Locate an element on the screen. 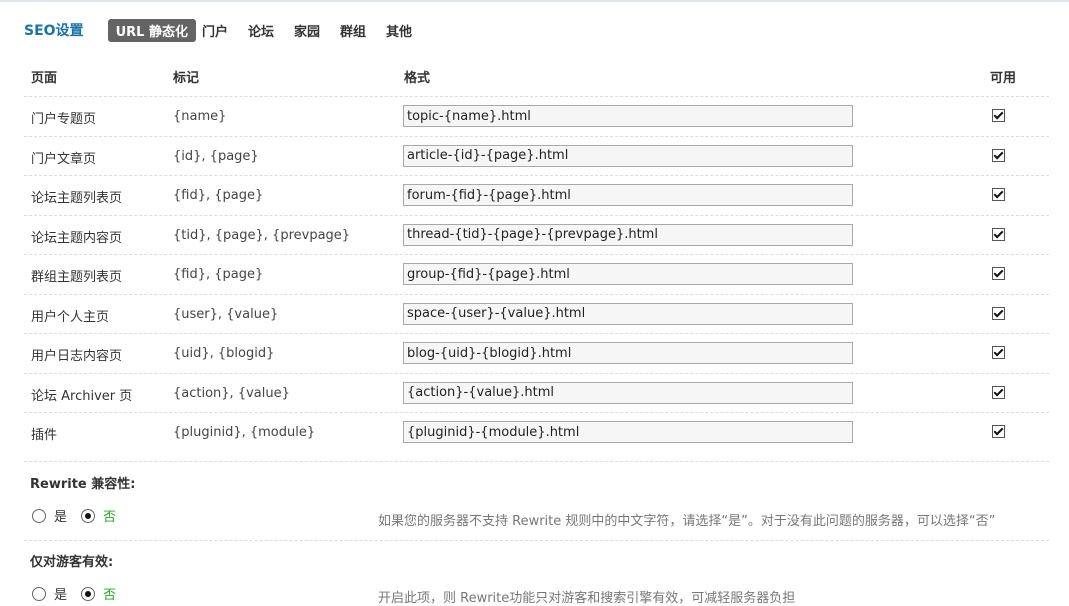  rewrite-compat-no-radio is located at coordinates (88, 515).